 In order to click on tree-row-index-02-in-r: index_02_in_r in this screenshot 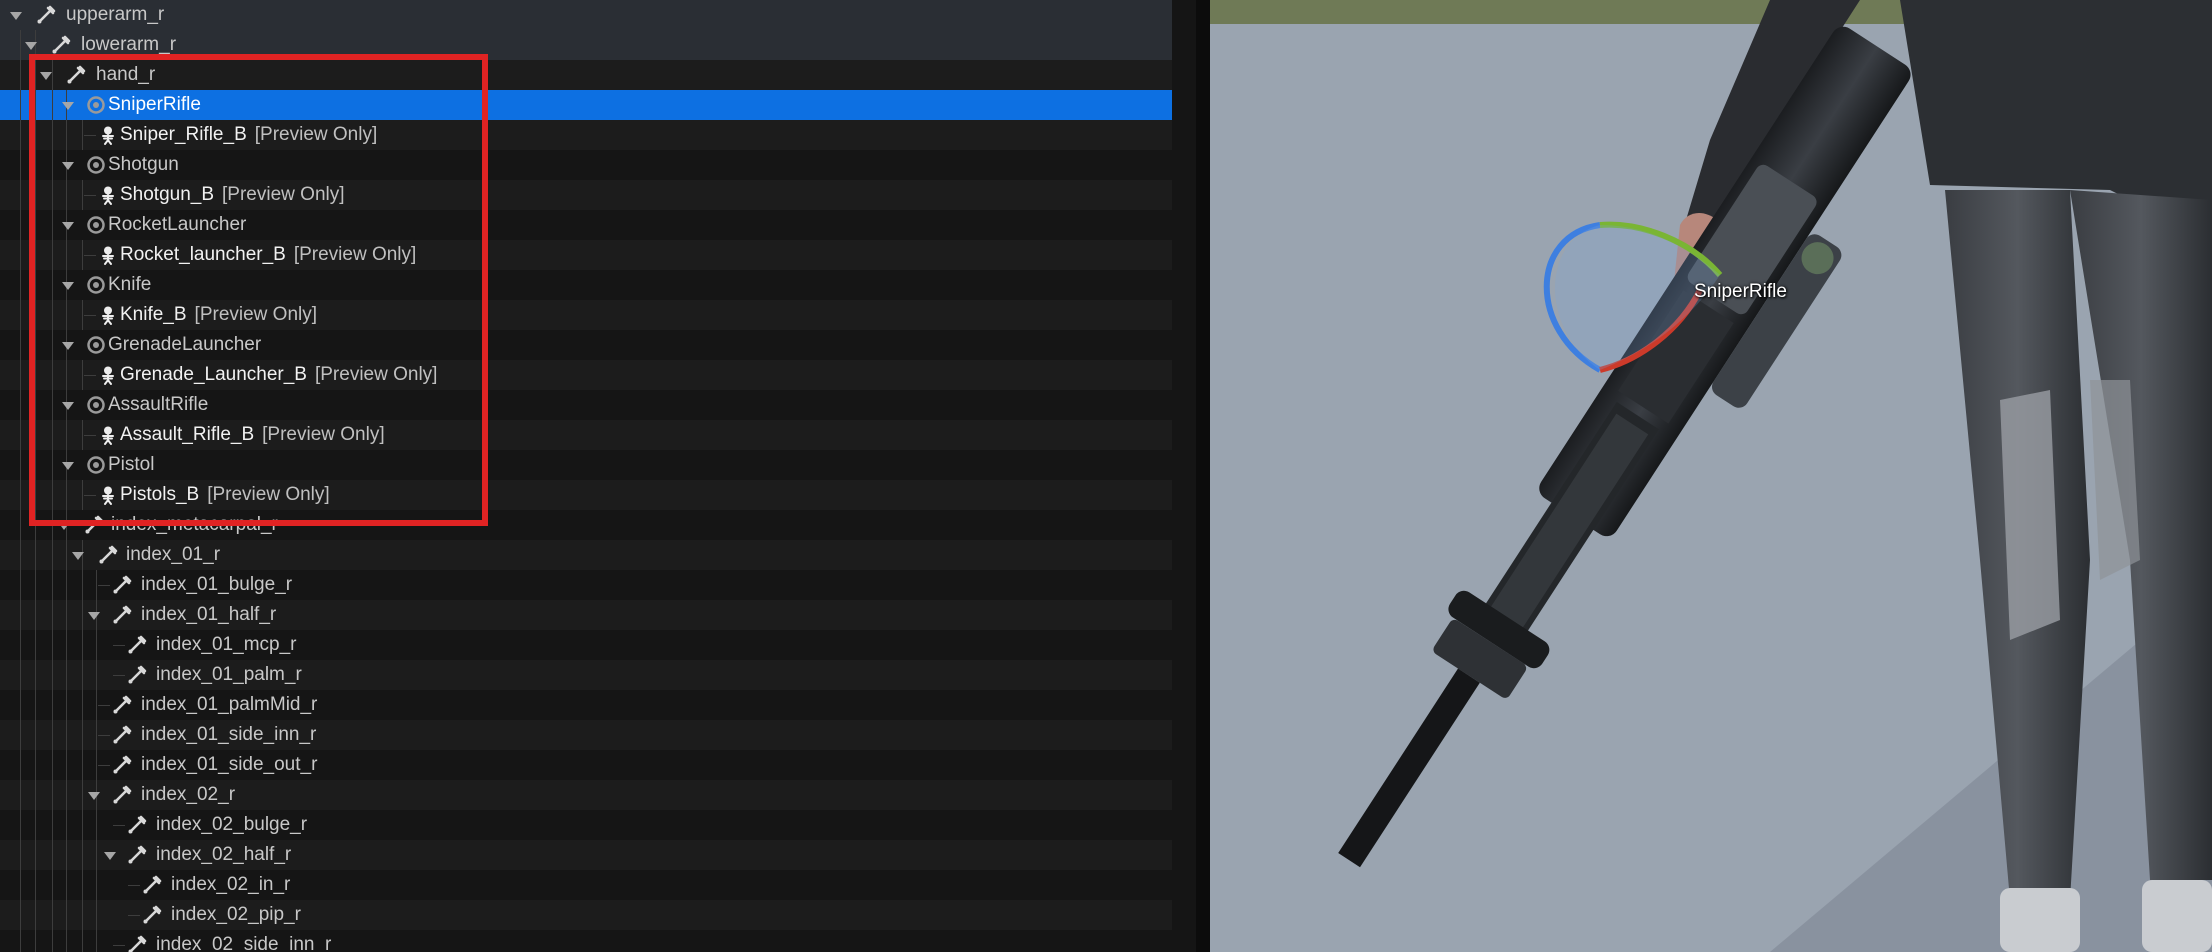, I will do `click(586, 885)`.